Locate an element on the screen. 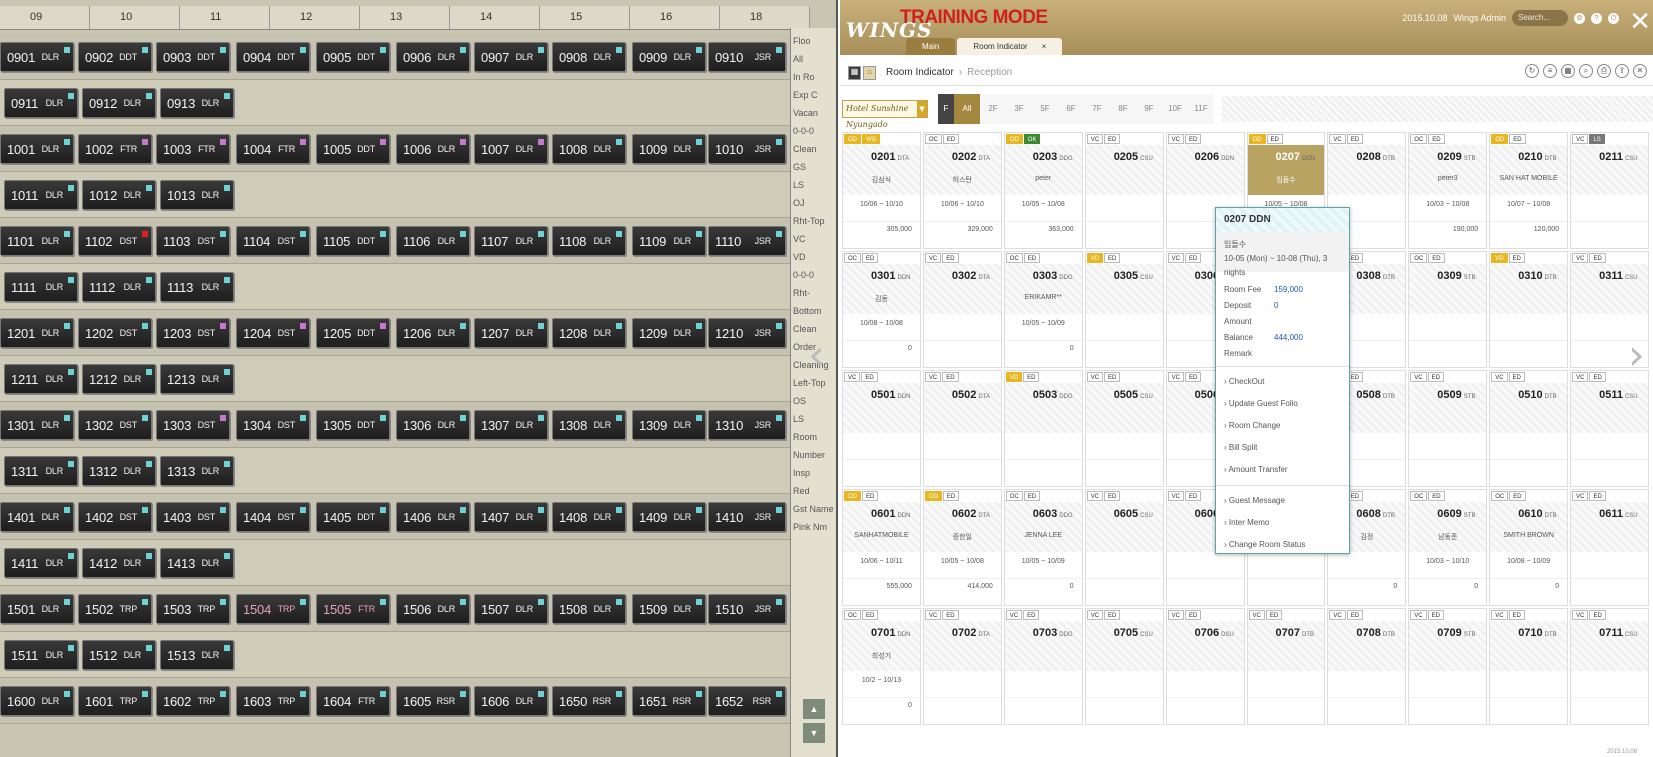 The width and height of the screenshot is (1653, 757). popup-menu-item: › Change Room Status is located at coordinates (1282, 545).